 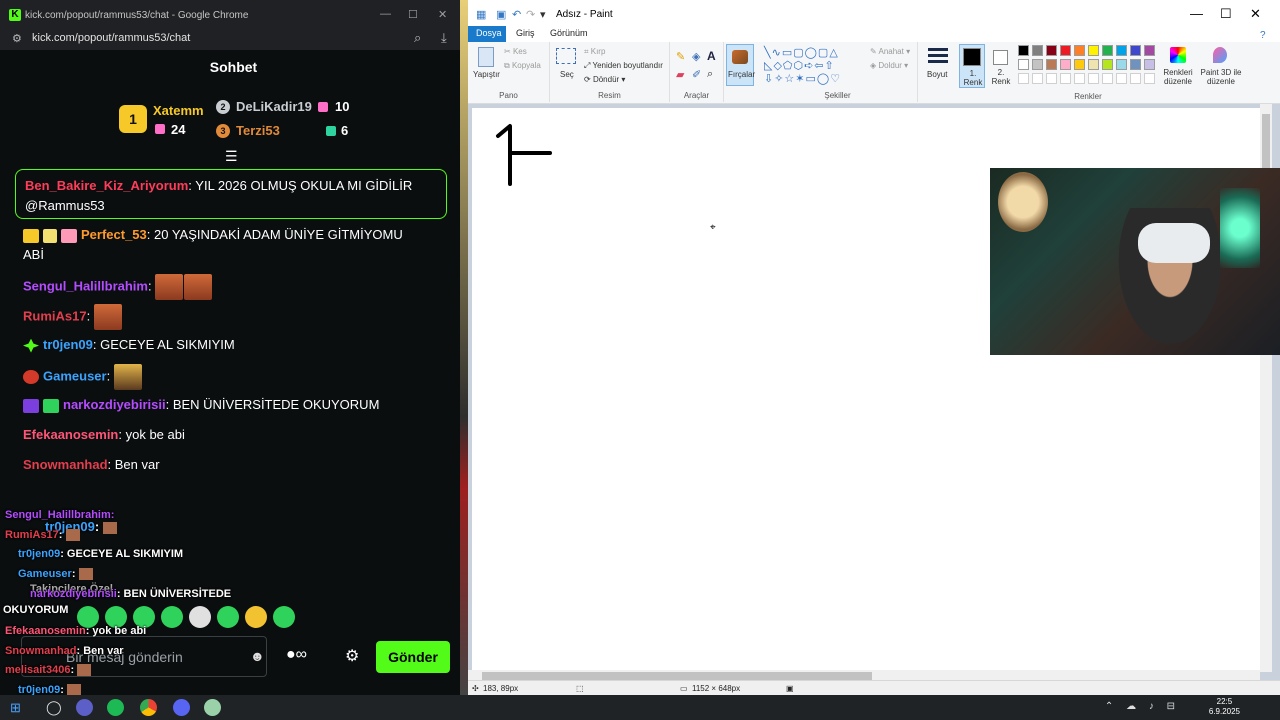 What do you see at coordinates (75, 375) in the screenshot?
I see `message-username: Gameuser` at bounding box center [75, 375].